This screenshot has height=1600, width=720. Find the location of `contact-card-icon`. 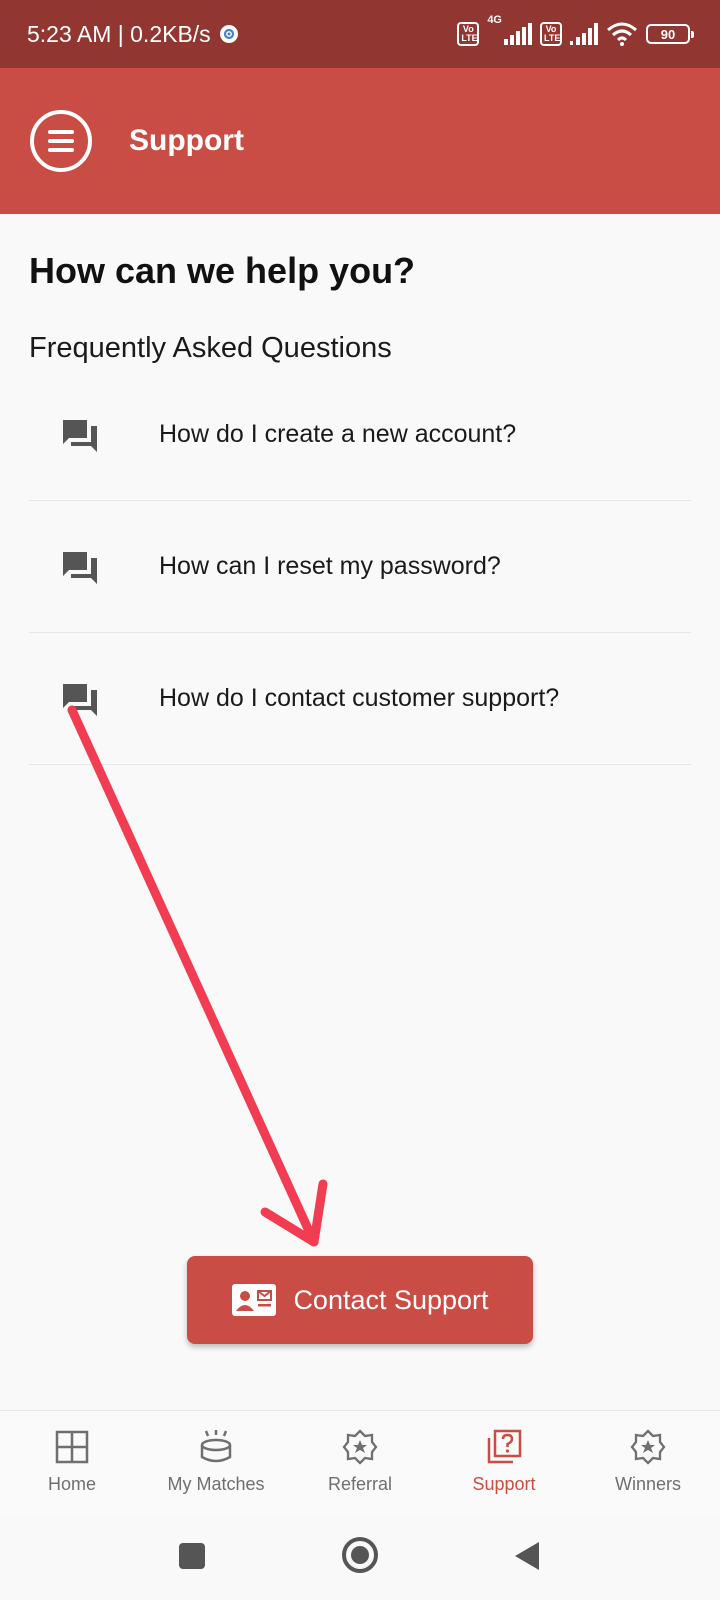

contact-card-icon is located at coordinates (254, 1300).